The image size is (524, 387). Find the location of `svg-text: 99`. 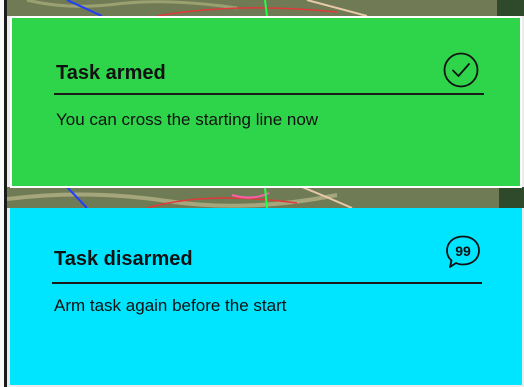

svg-text: 99 is located at coordinates (463, 251).